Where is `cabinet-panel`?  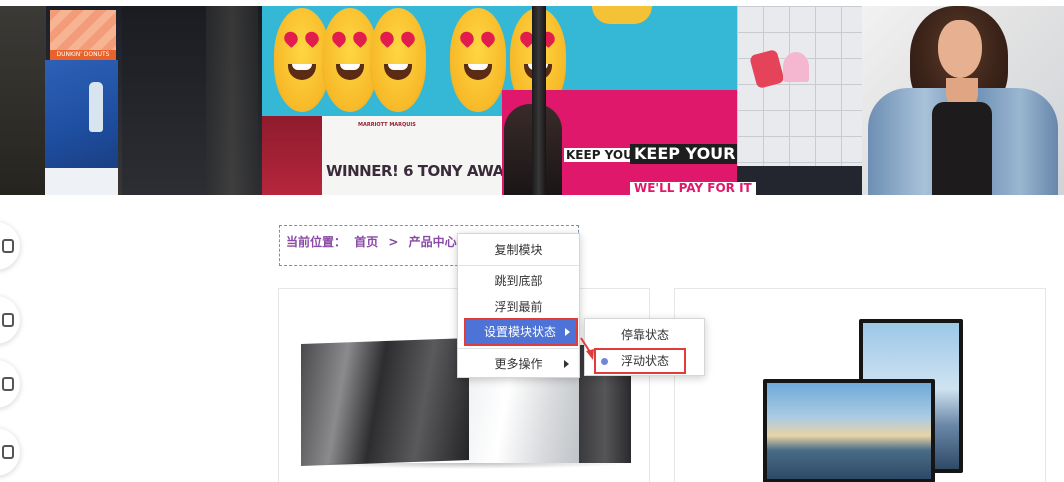
cabinet-panel is located at coordinates (386, 402).